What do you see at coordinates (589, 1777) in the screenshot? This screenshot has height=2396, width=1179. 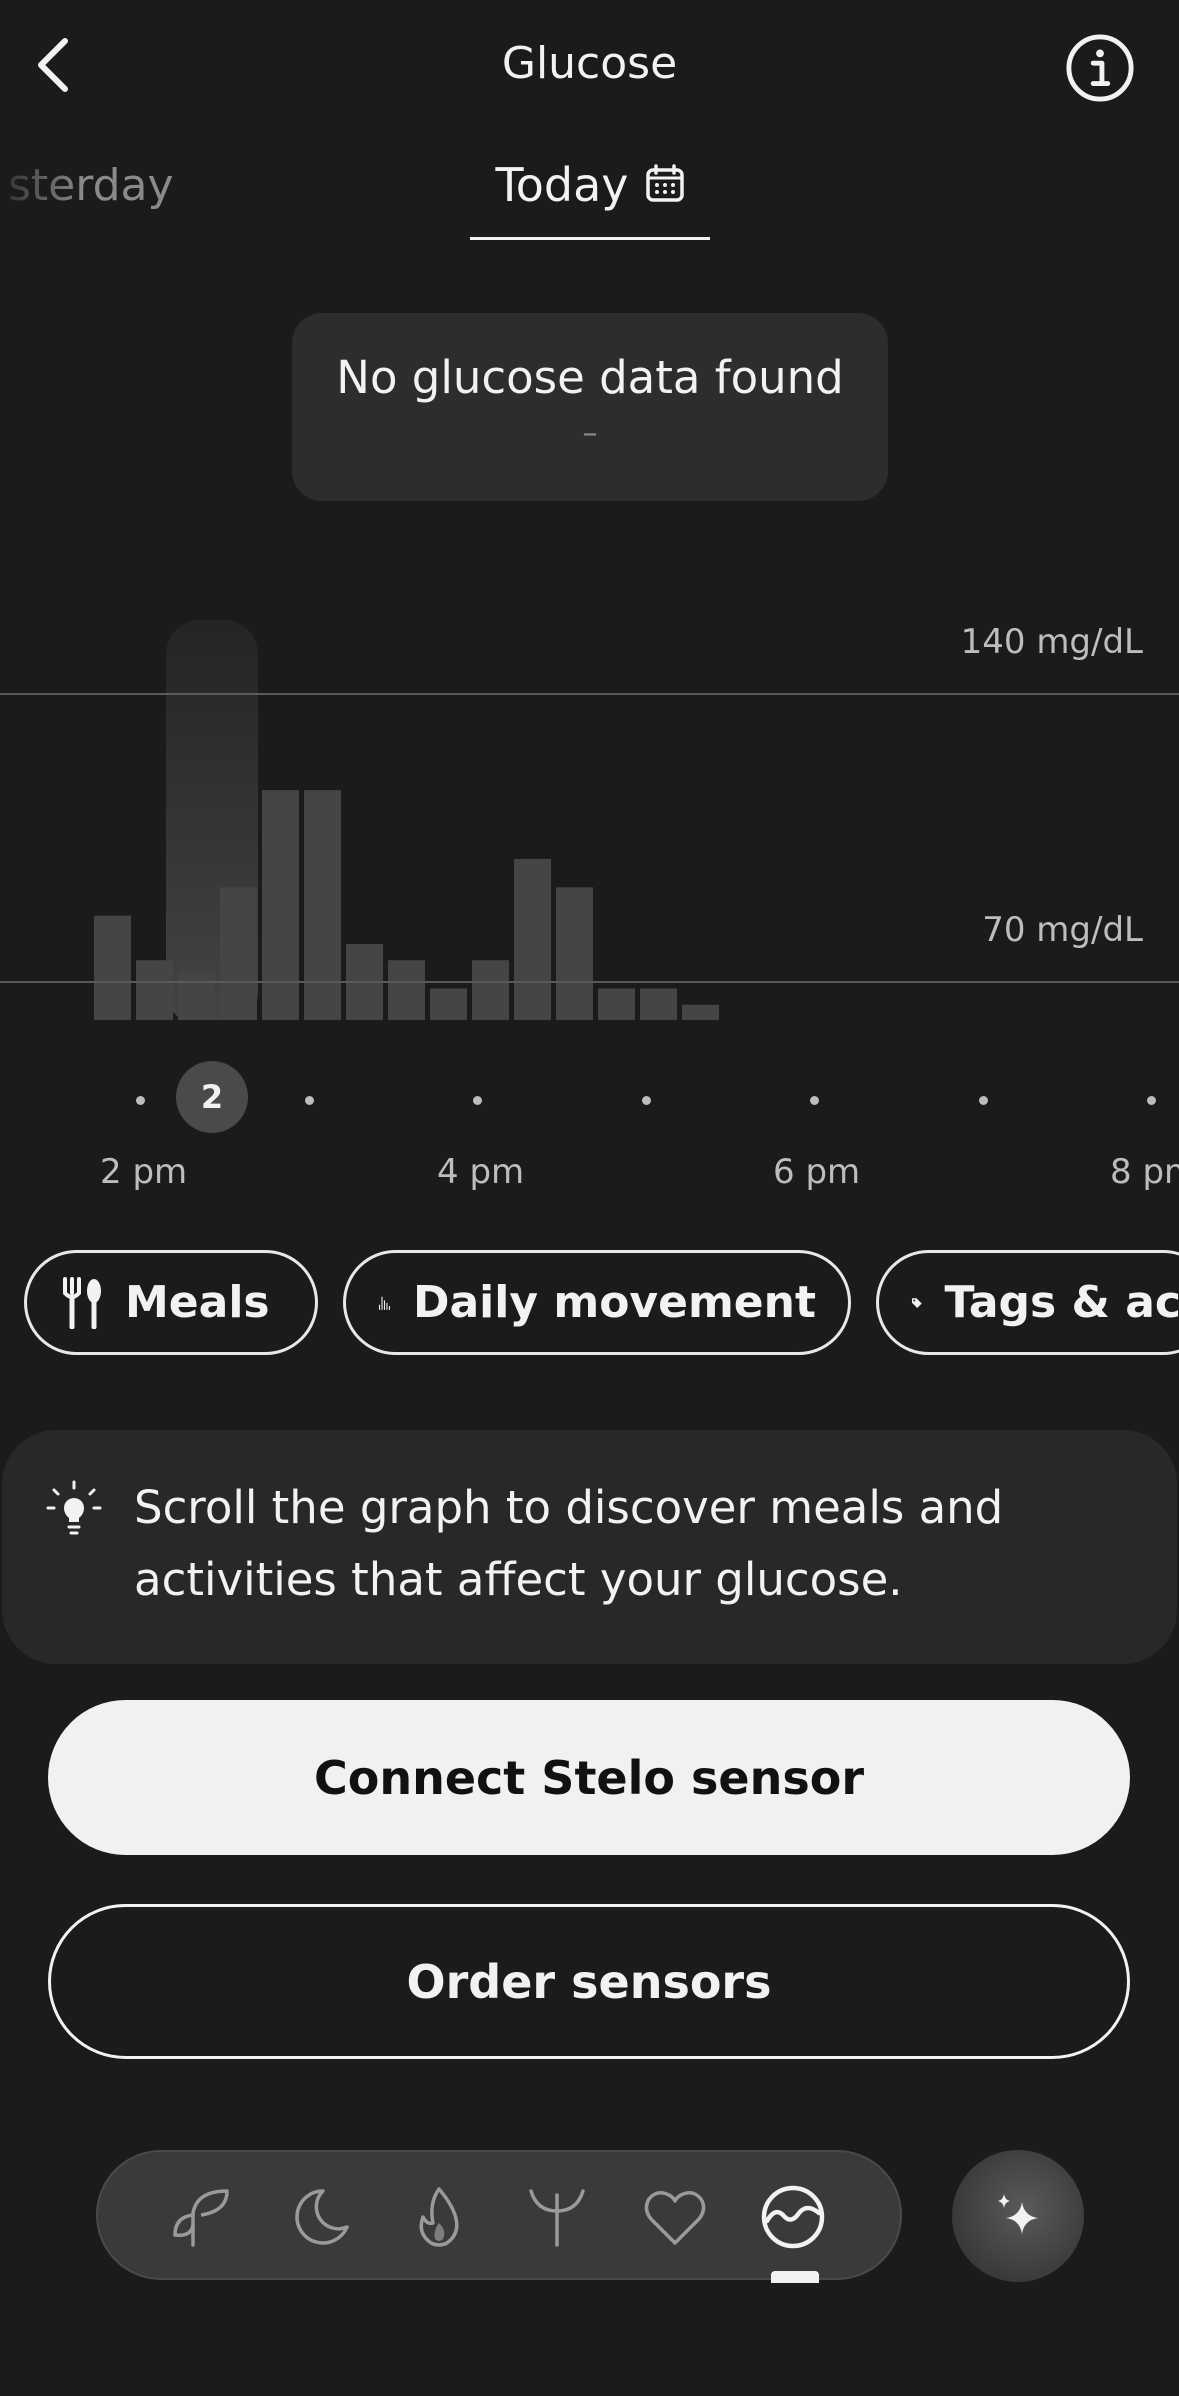 I see `connect-sensor-button: Connect Stelo sensor` at bounding box center [589, 1777].